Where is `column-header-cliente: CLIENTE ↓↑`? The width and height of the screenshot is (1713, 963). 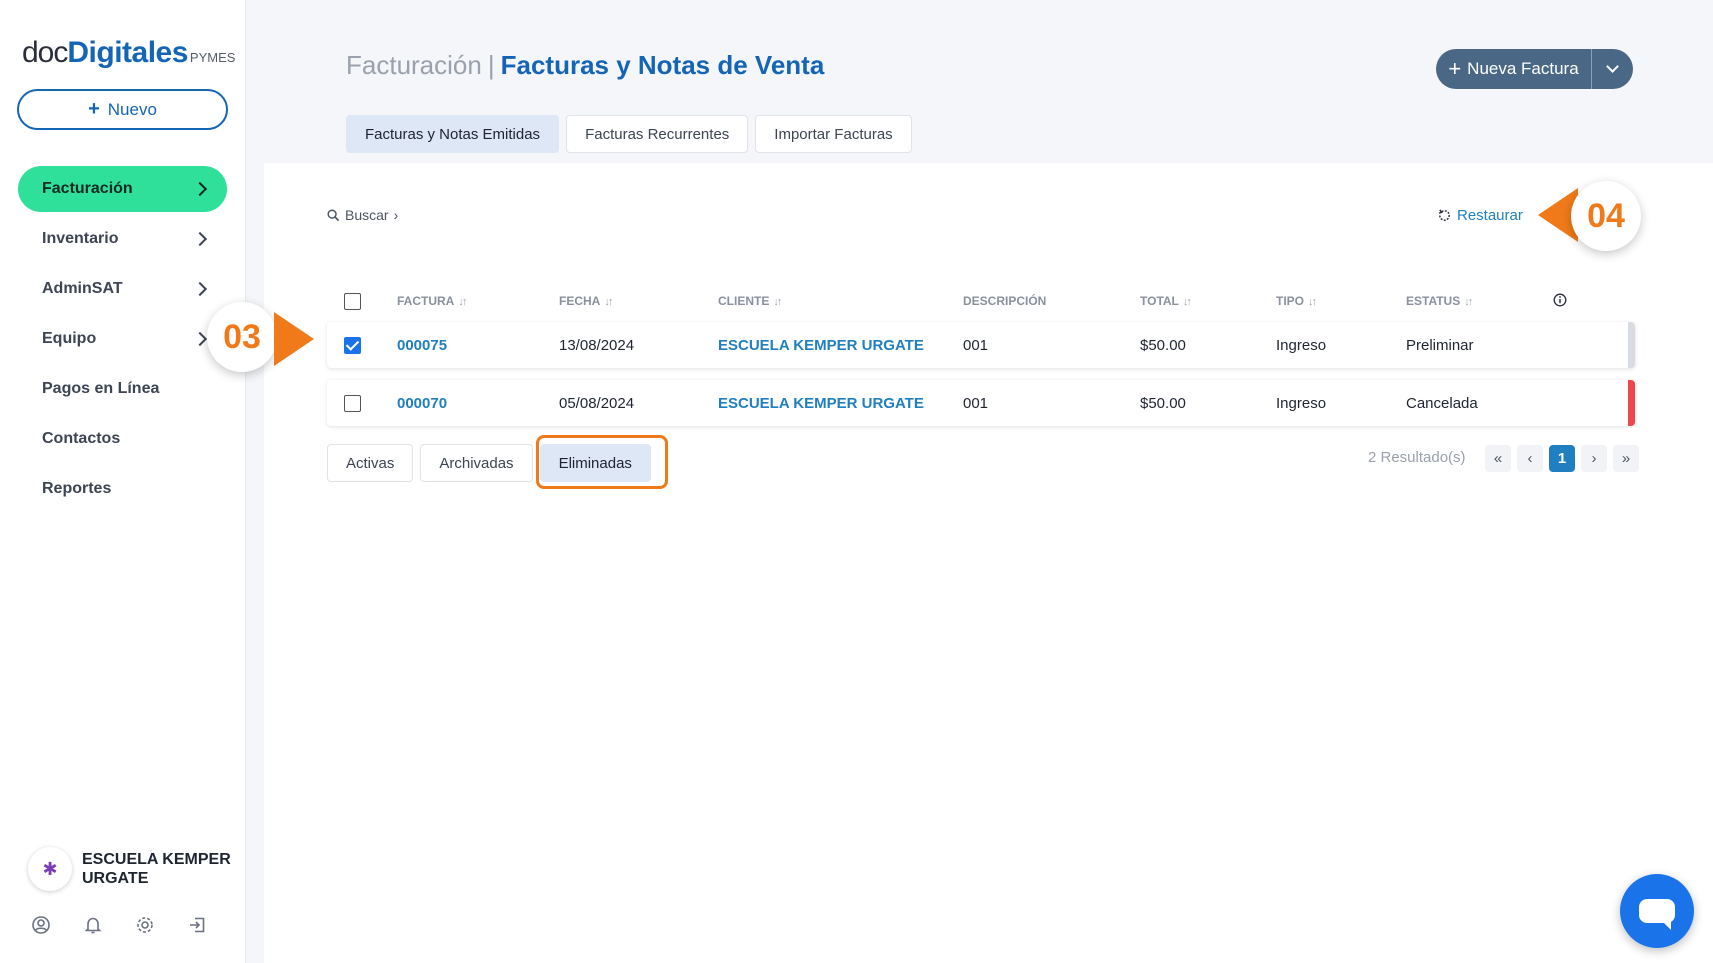 column-header-cliente: CLIENTE ↓↑ is located at coordinates (750, 301).